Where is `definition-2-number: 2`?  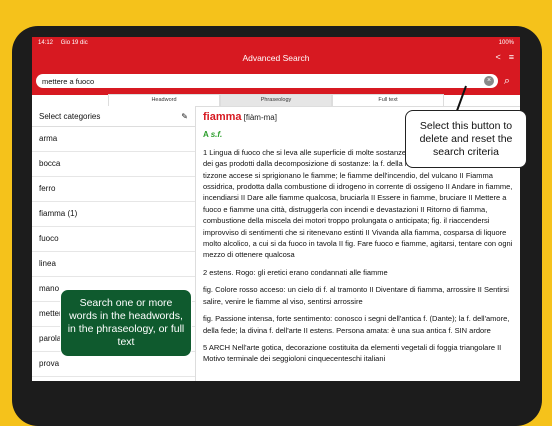 definition-2-number: 2 is located at coordinates (205, 272).